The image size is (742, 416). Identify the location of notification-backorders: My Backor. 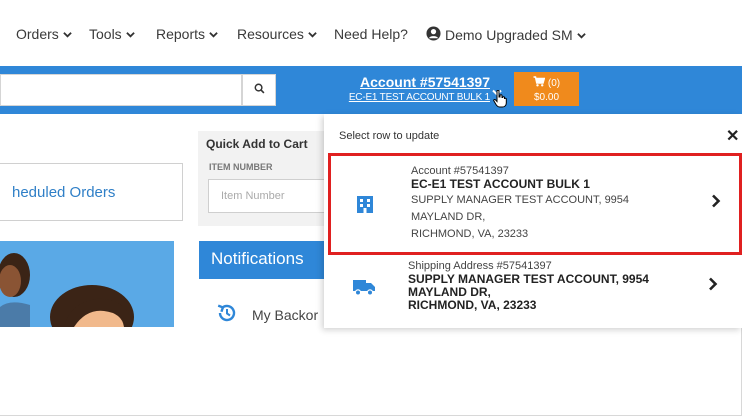
(267, 314).